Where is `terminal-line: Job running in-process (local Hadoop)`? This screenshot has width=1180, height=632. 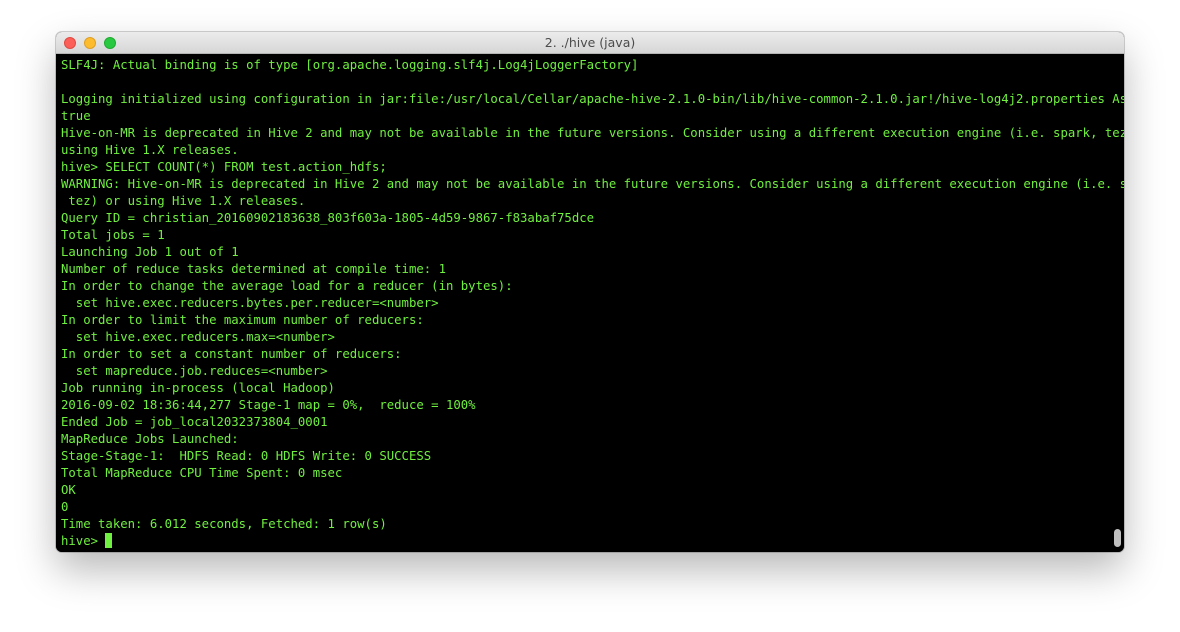 terminal-line: Job running in-process (local Hadoop) is located at coordinates (198, 388).